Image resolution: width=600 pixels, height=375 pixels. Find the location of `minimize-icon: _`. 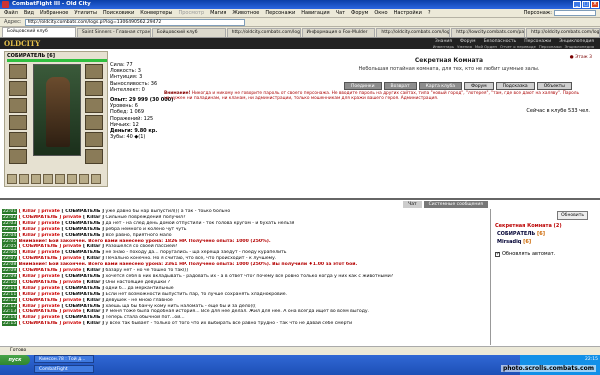

minimize-icon: _ is located at coordinates (577, 4).